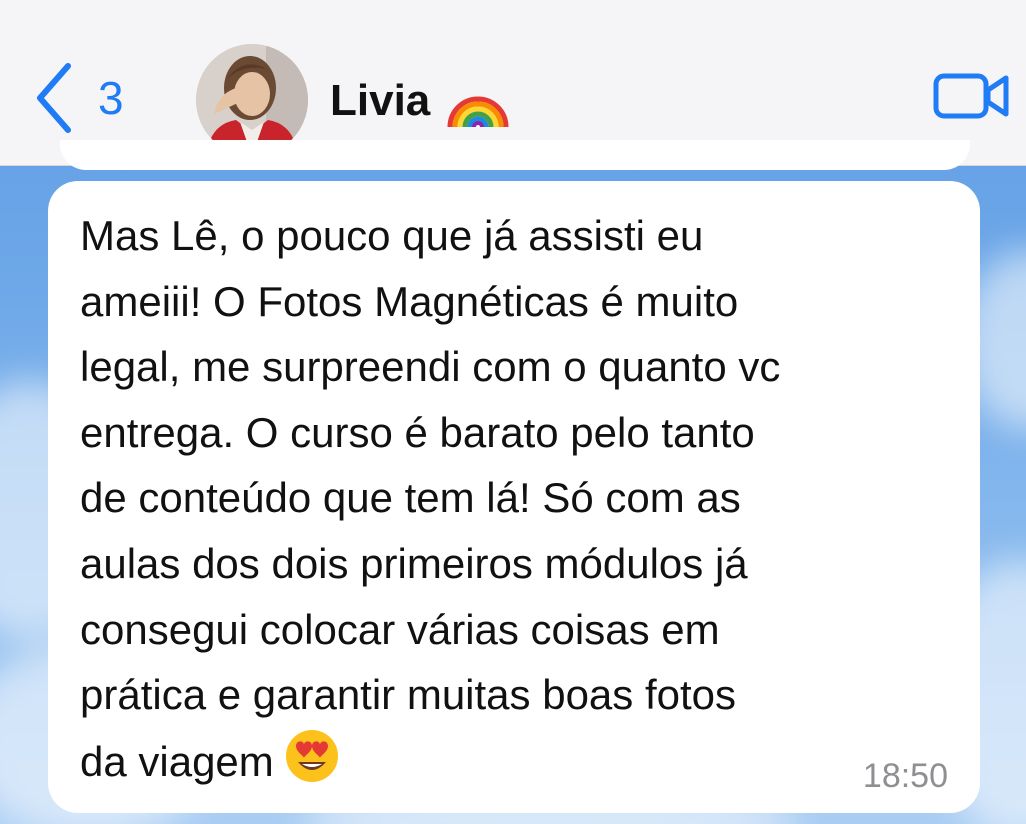 This screenshot has width=1026, height=824. What do you see at coordinates (380, 100) in the screenshot?
I see `contact-name: Livia` at bounding box center [380, 100].